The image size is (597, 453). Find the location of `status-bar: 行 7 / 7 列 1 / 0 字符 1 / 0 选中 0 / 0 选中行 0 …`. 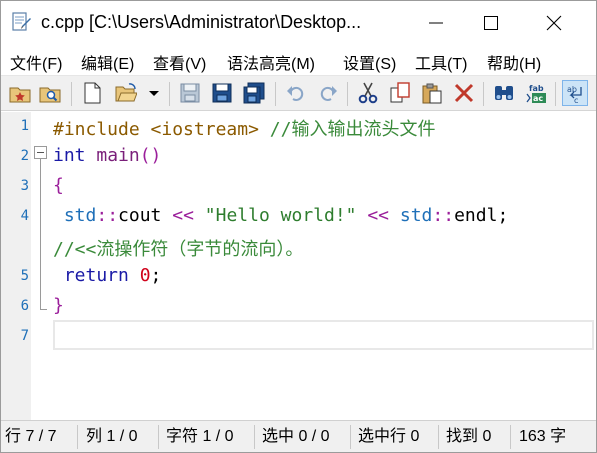

status-bar: 行 7 / 7 列 1 / 0 字符 1 / 0 选中 0 / 0 选中行 0 … is located at coordinates (298, 436).